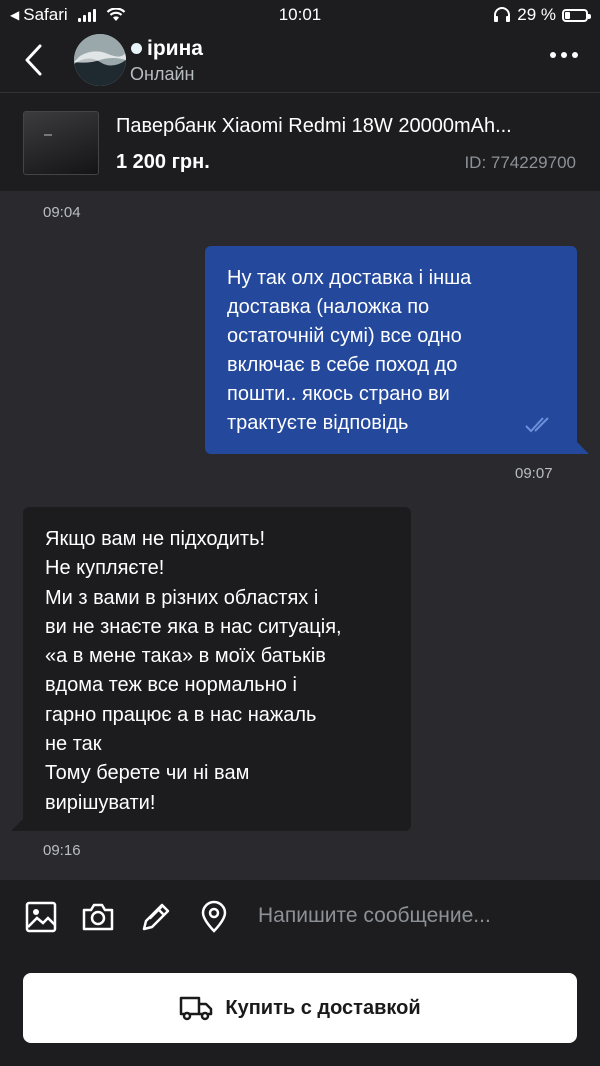  I want to click on message-line: Якщо вам не підходить!, so click(155, 539).